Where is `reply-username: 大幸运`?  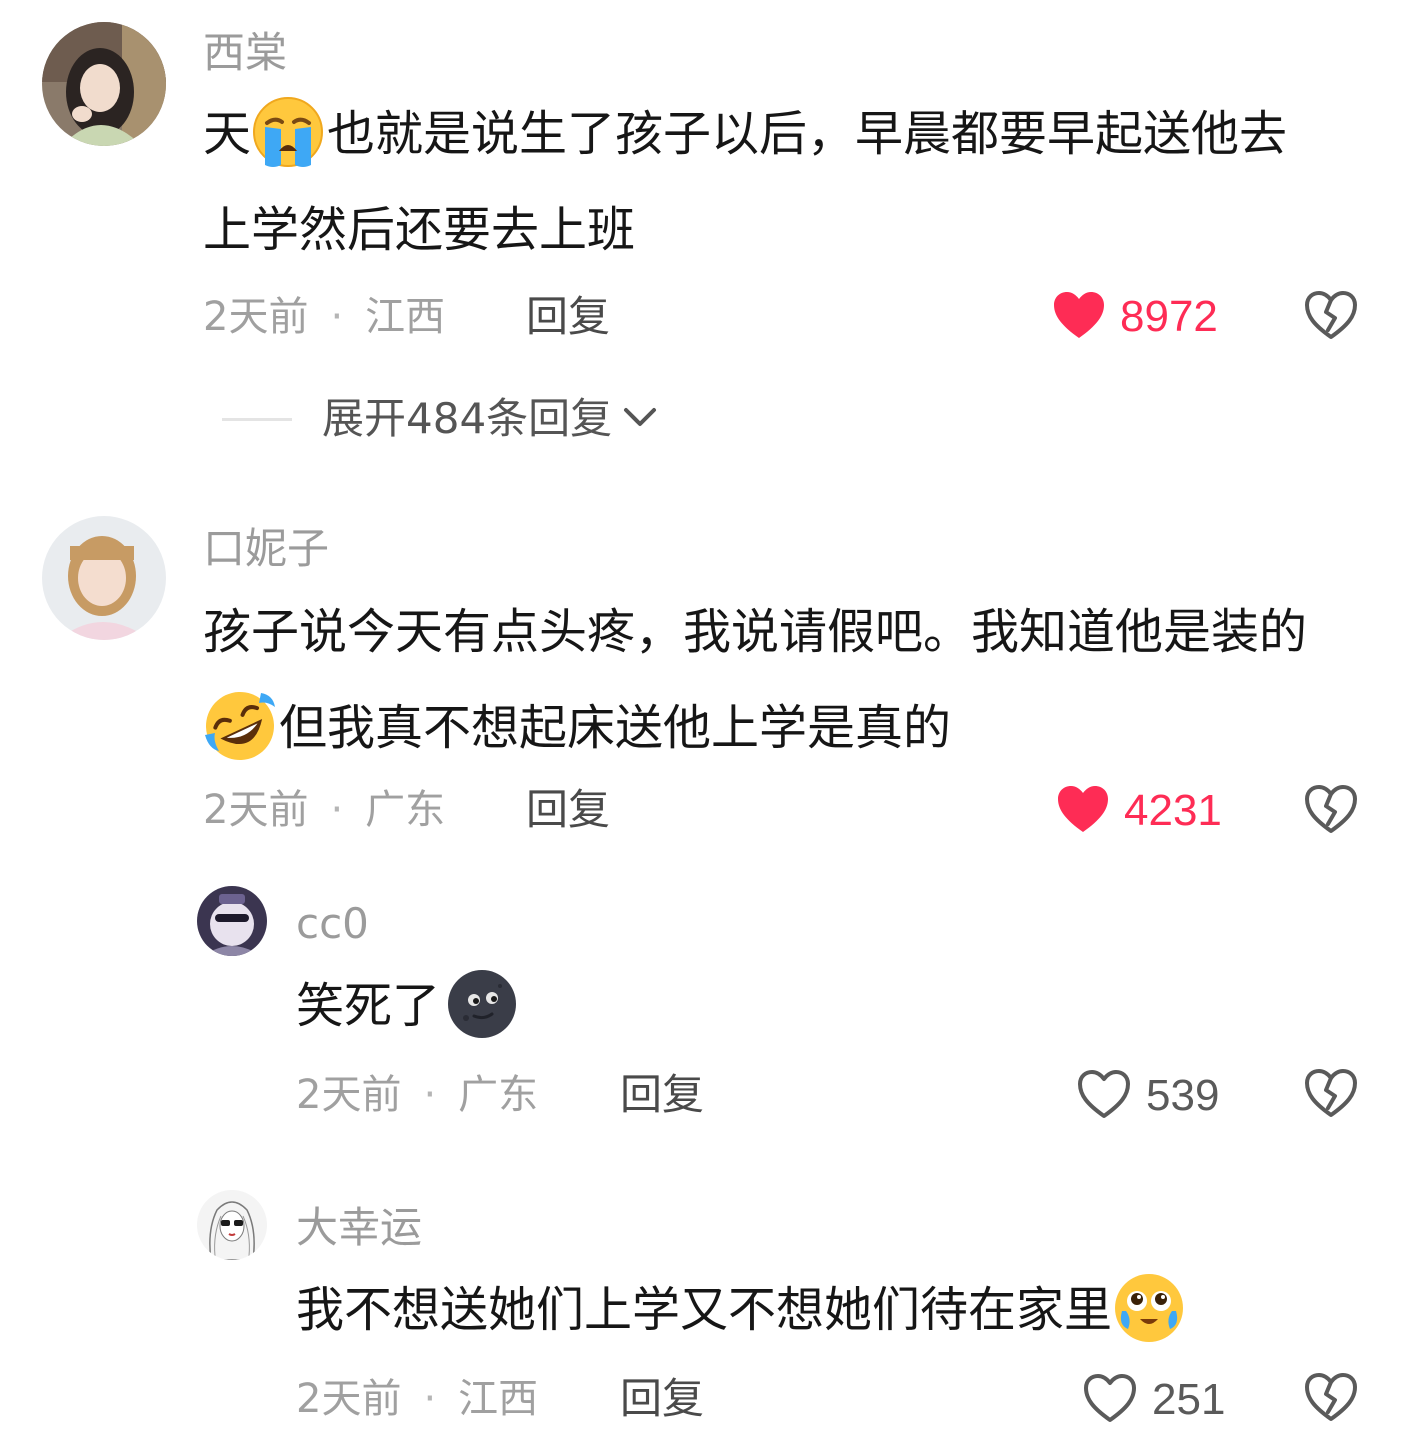 reply-username: 大幸运 is located at coordinates (359, 1228).